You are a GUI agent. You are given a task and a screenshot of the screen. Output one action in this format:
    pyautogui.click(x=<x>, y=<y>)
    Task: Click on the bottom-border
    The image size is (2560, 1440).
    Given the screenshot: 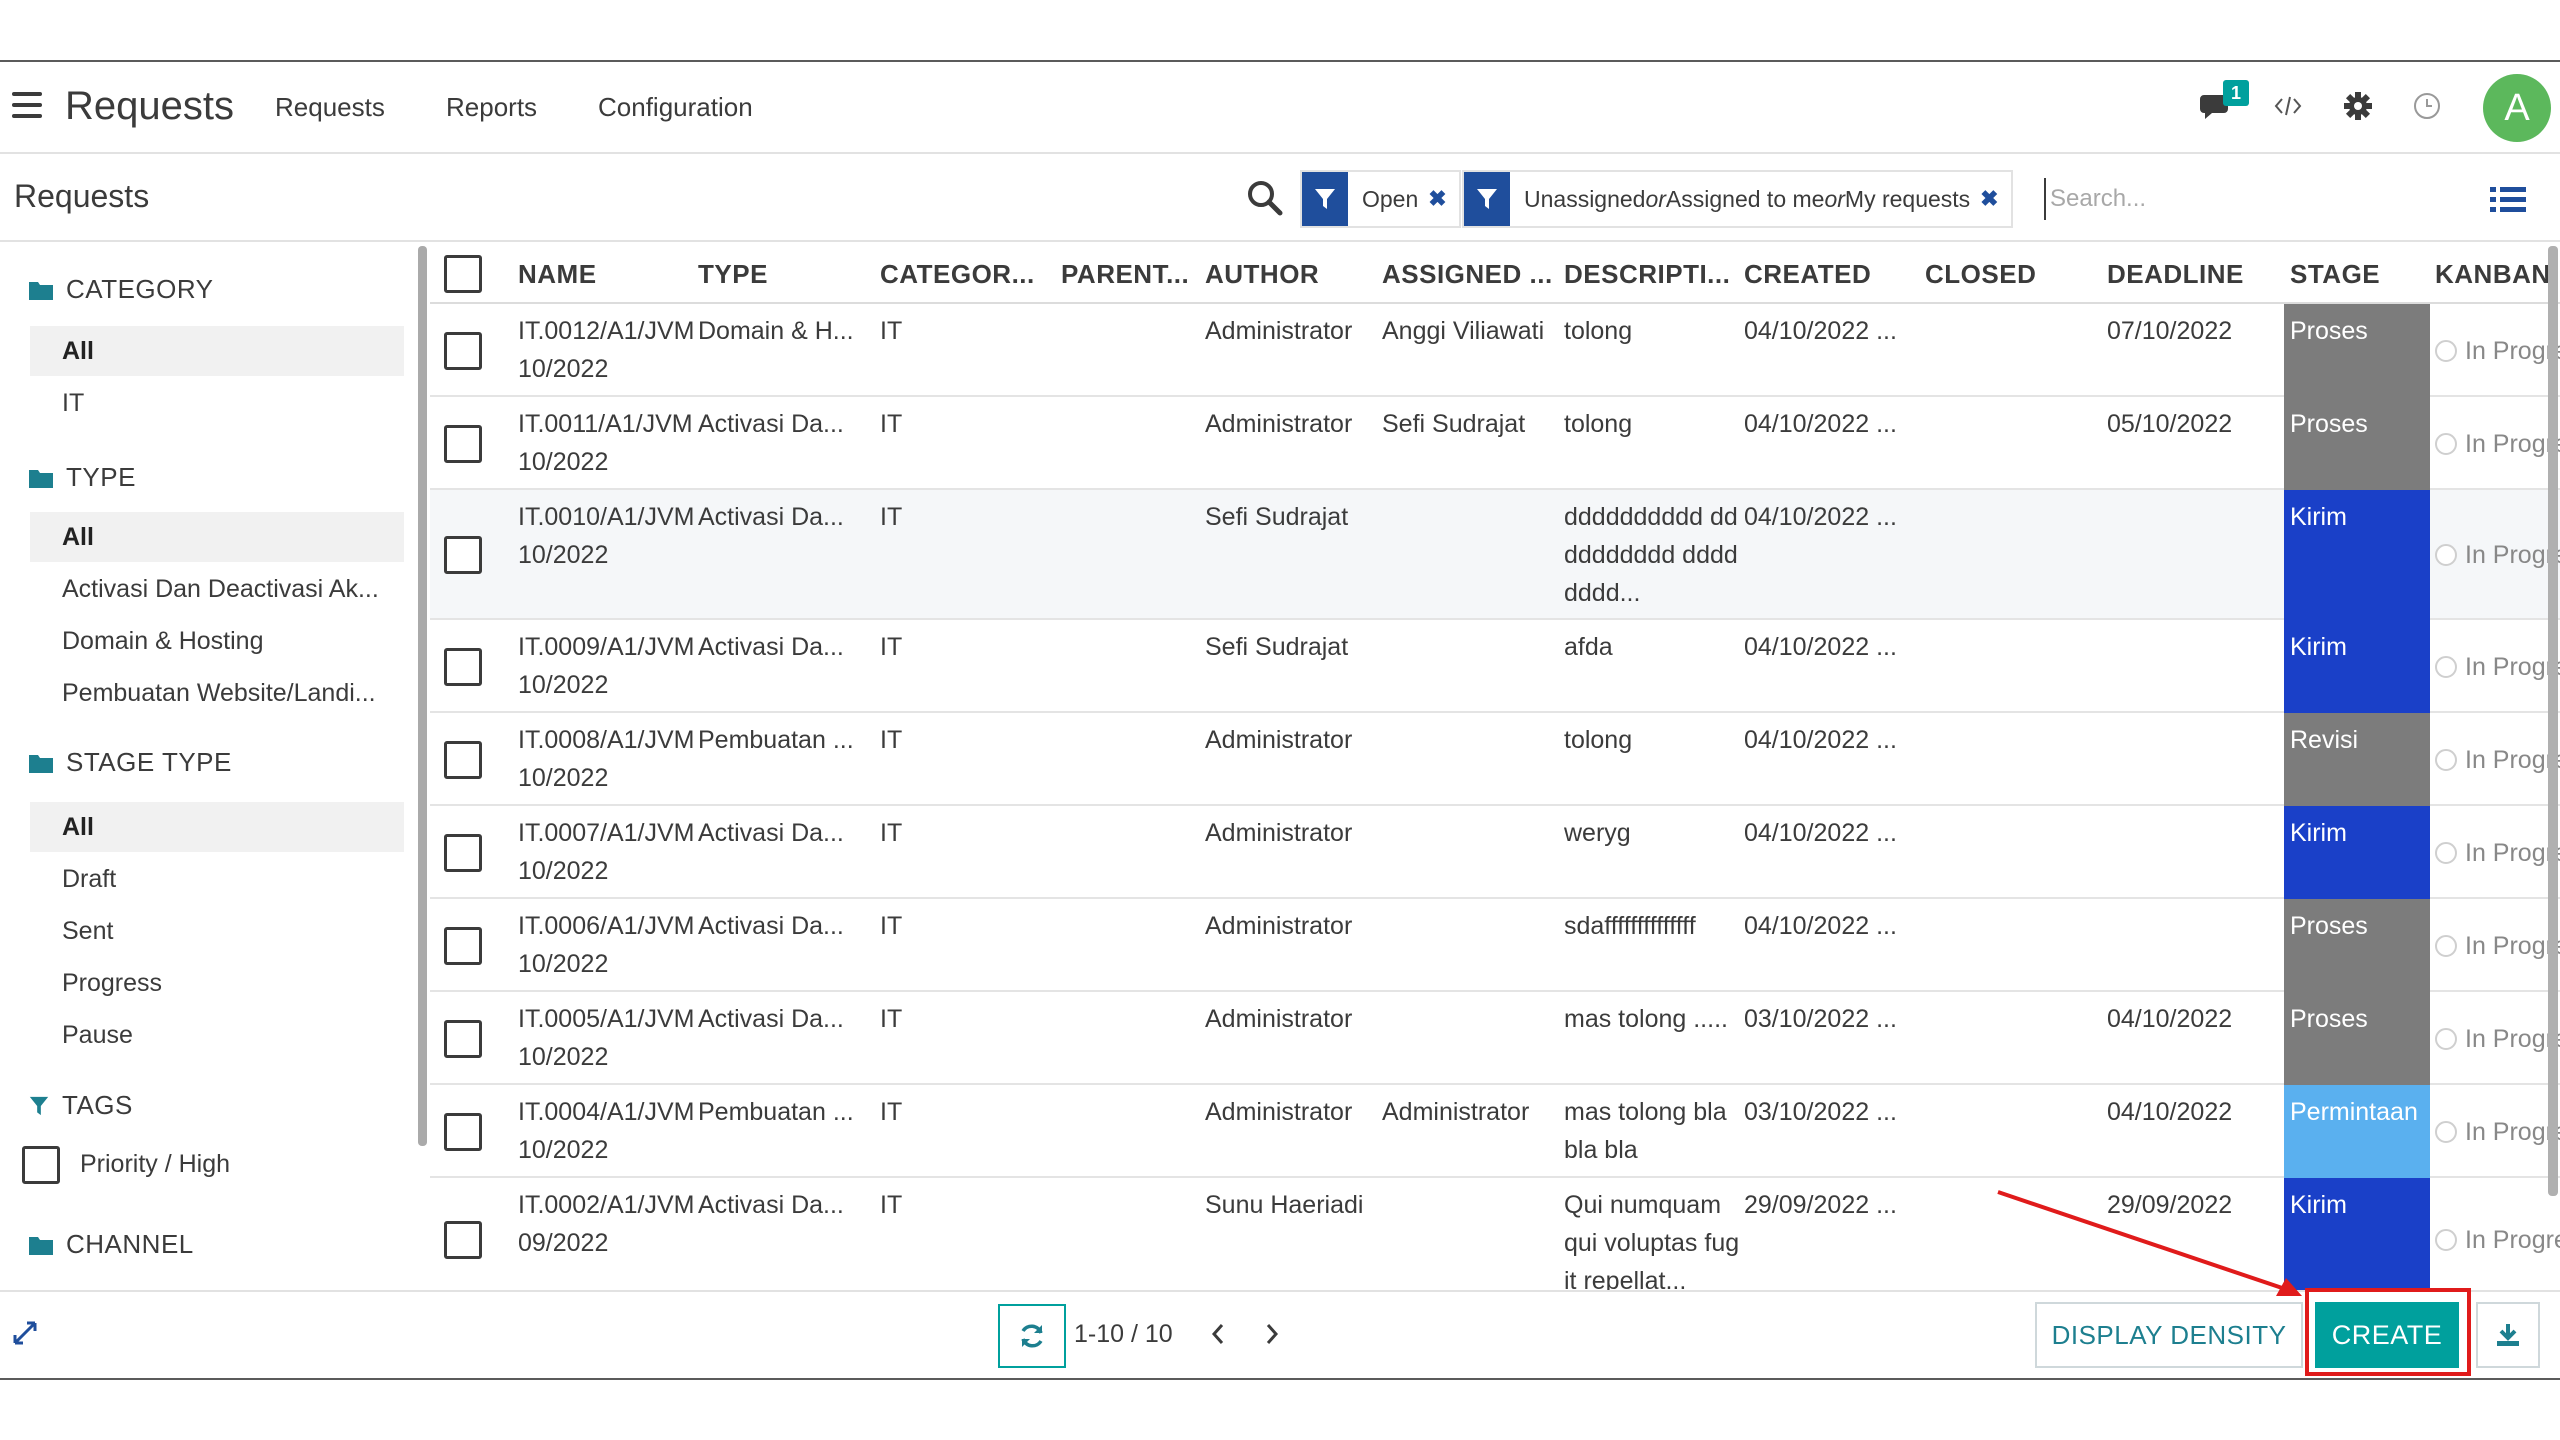 What is the action you would take?
    pyautogui.click(x=1280, y=1379)
    